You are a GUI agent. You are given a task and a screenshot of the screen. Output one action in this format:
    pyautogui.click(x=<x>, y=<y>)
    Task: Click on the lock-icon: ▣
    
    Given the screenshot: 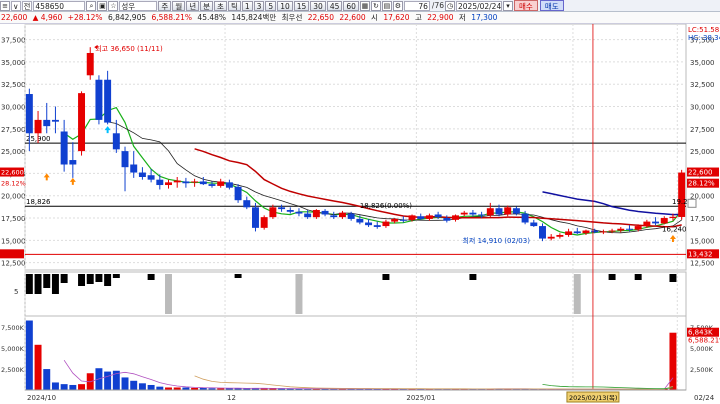 What is the action you would take?
    pyautogui.click(x=102, y=5)
    